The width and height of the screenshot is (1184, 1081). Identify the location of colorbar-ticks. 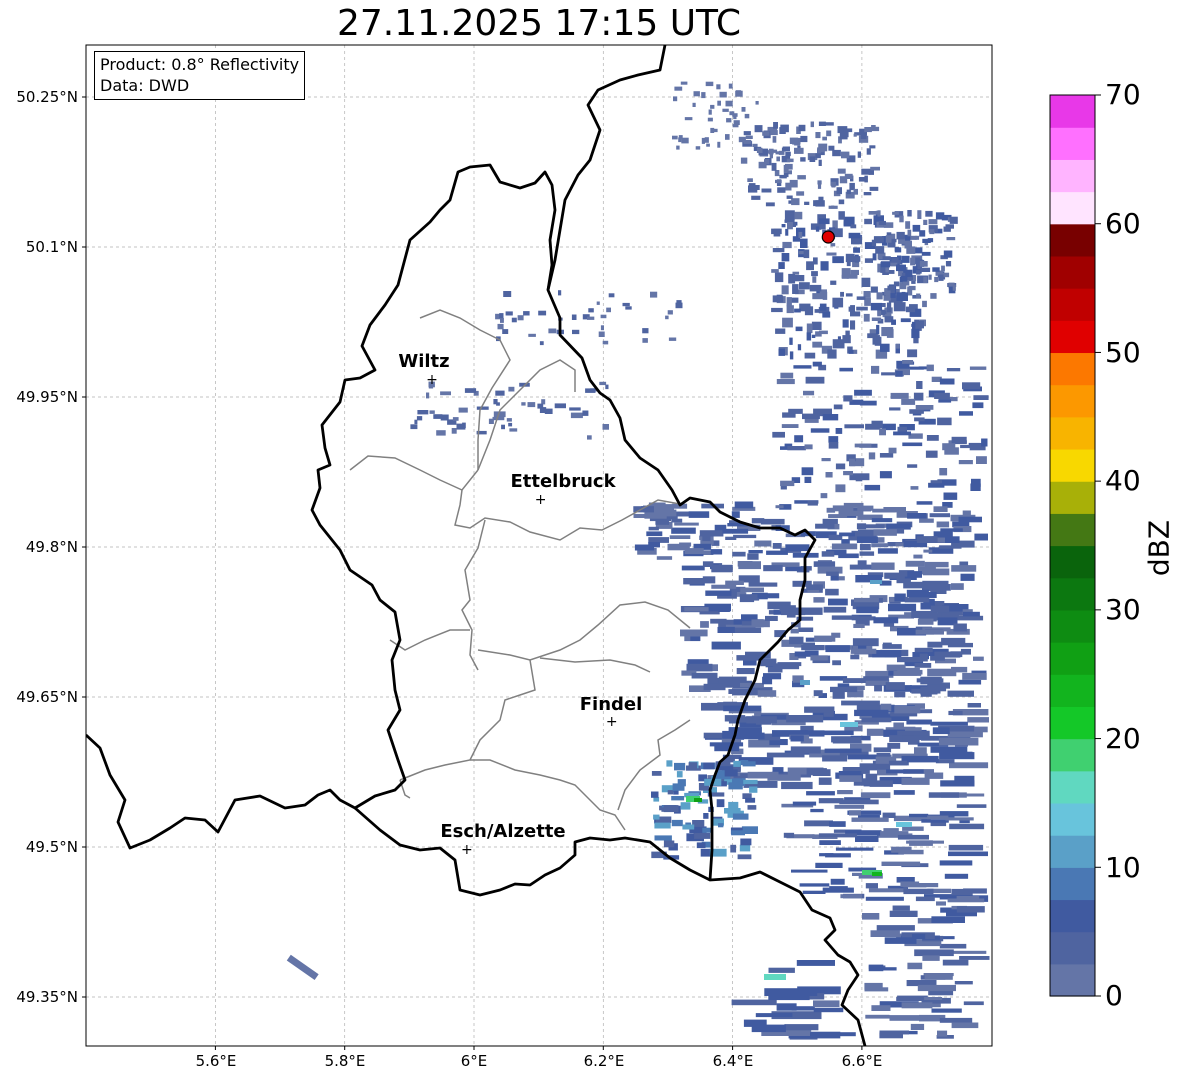
(1098, 545).